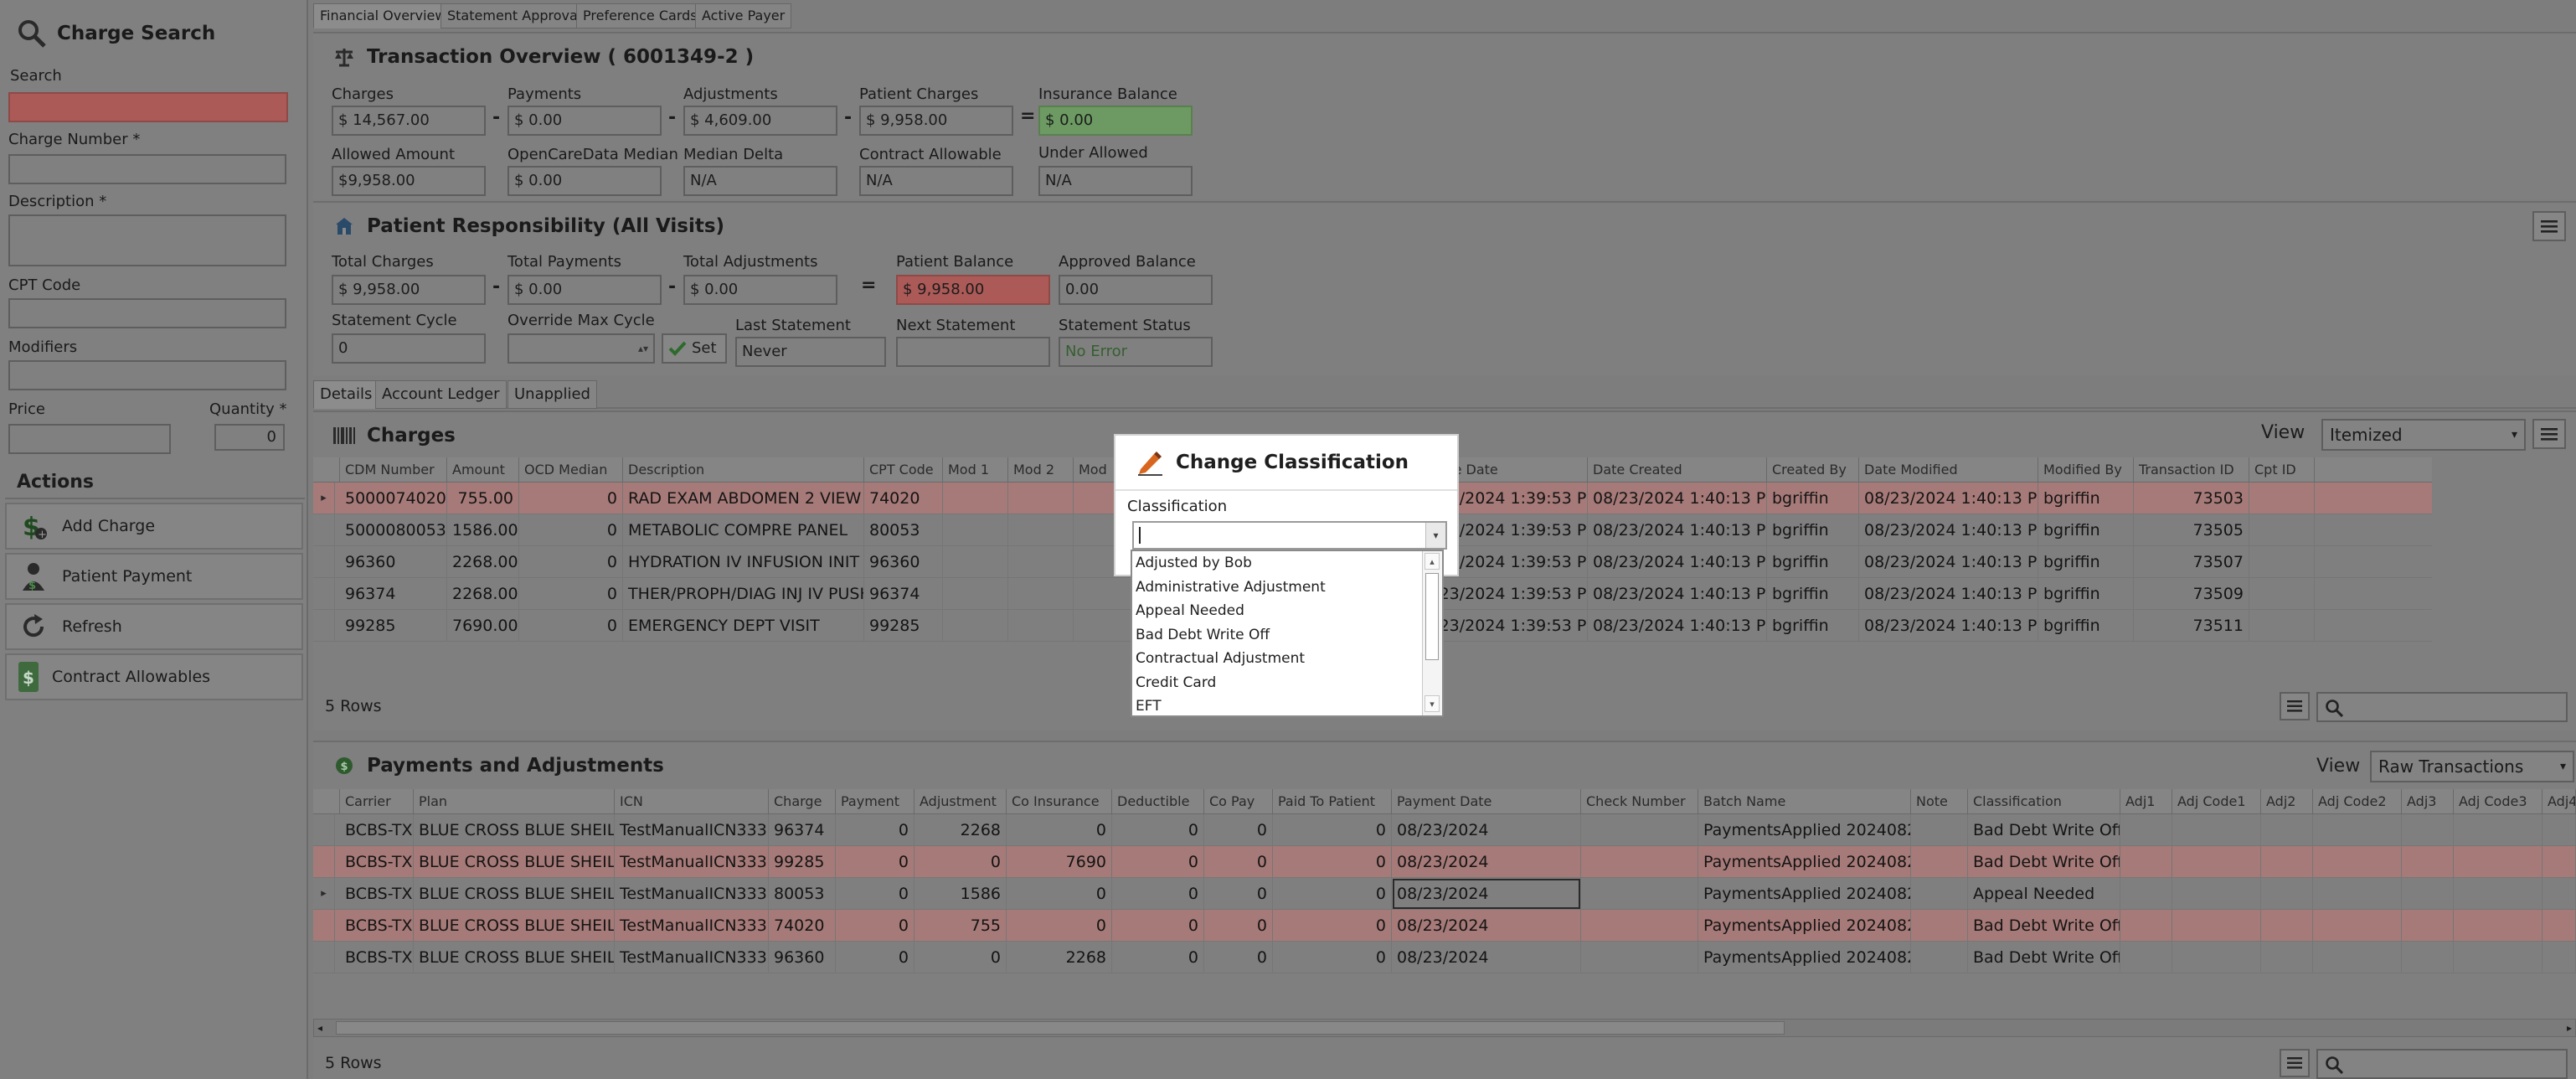 This screenshot has height=1079, width=2576. What do you see at coordinates (743, 15) in the screenshot?
I see `tab-active-payer: Active Payer` at bounding box center [743, 15].